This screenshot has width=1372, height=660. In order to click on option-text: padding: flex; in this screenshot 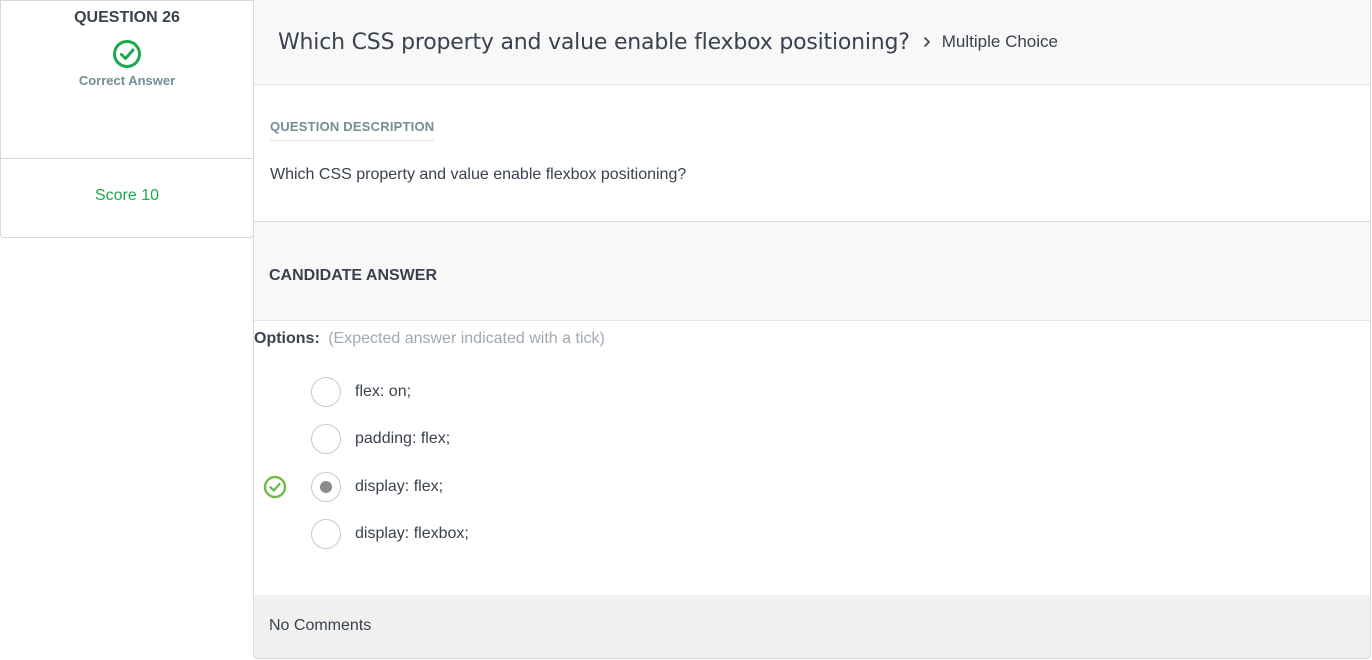, I will do `click(403, 438)`.